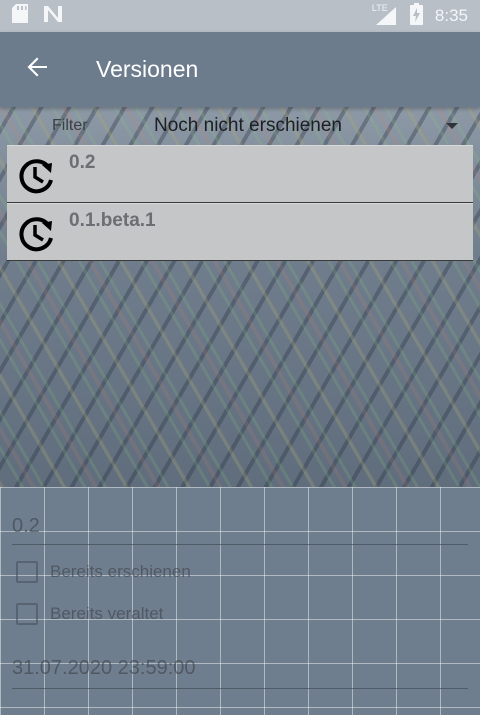 This screenshot has width=480, height=715. Describe the element at coordinates (240, 16) in the screenshot. I see `status-bar: LTE 8:35` at that location.